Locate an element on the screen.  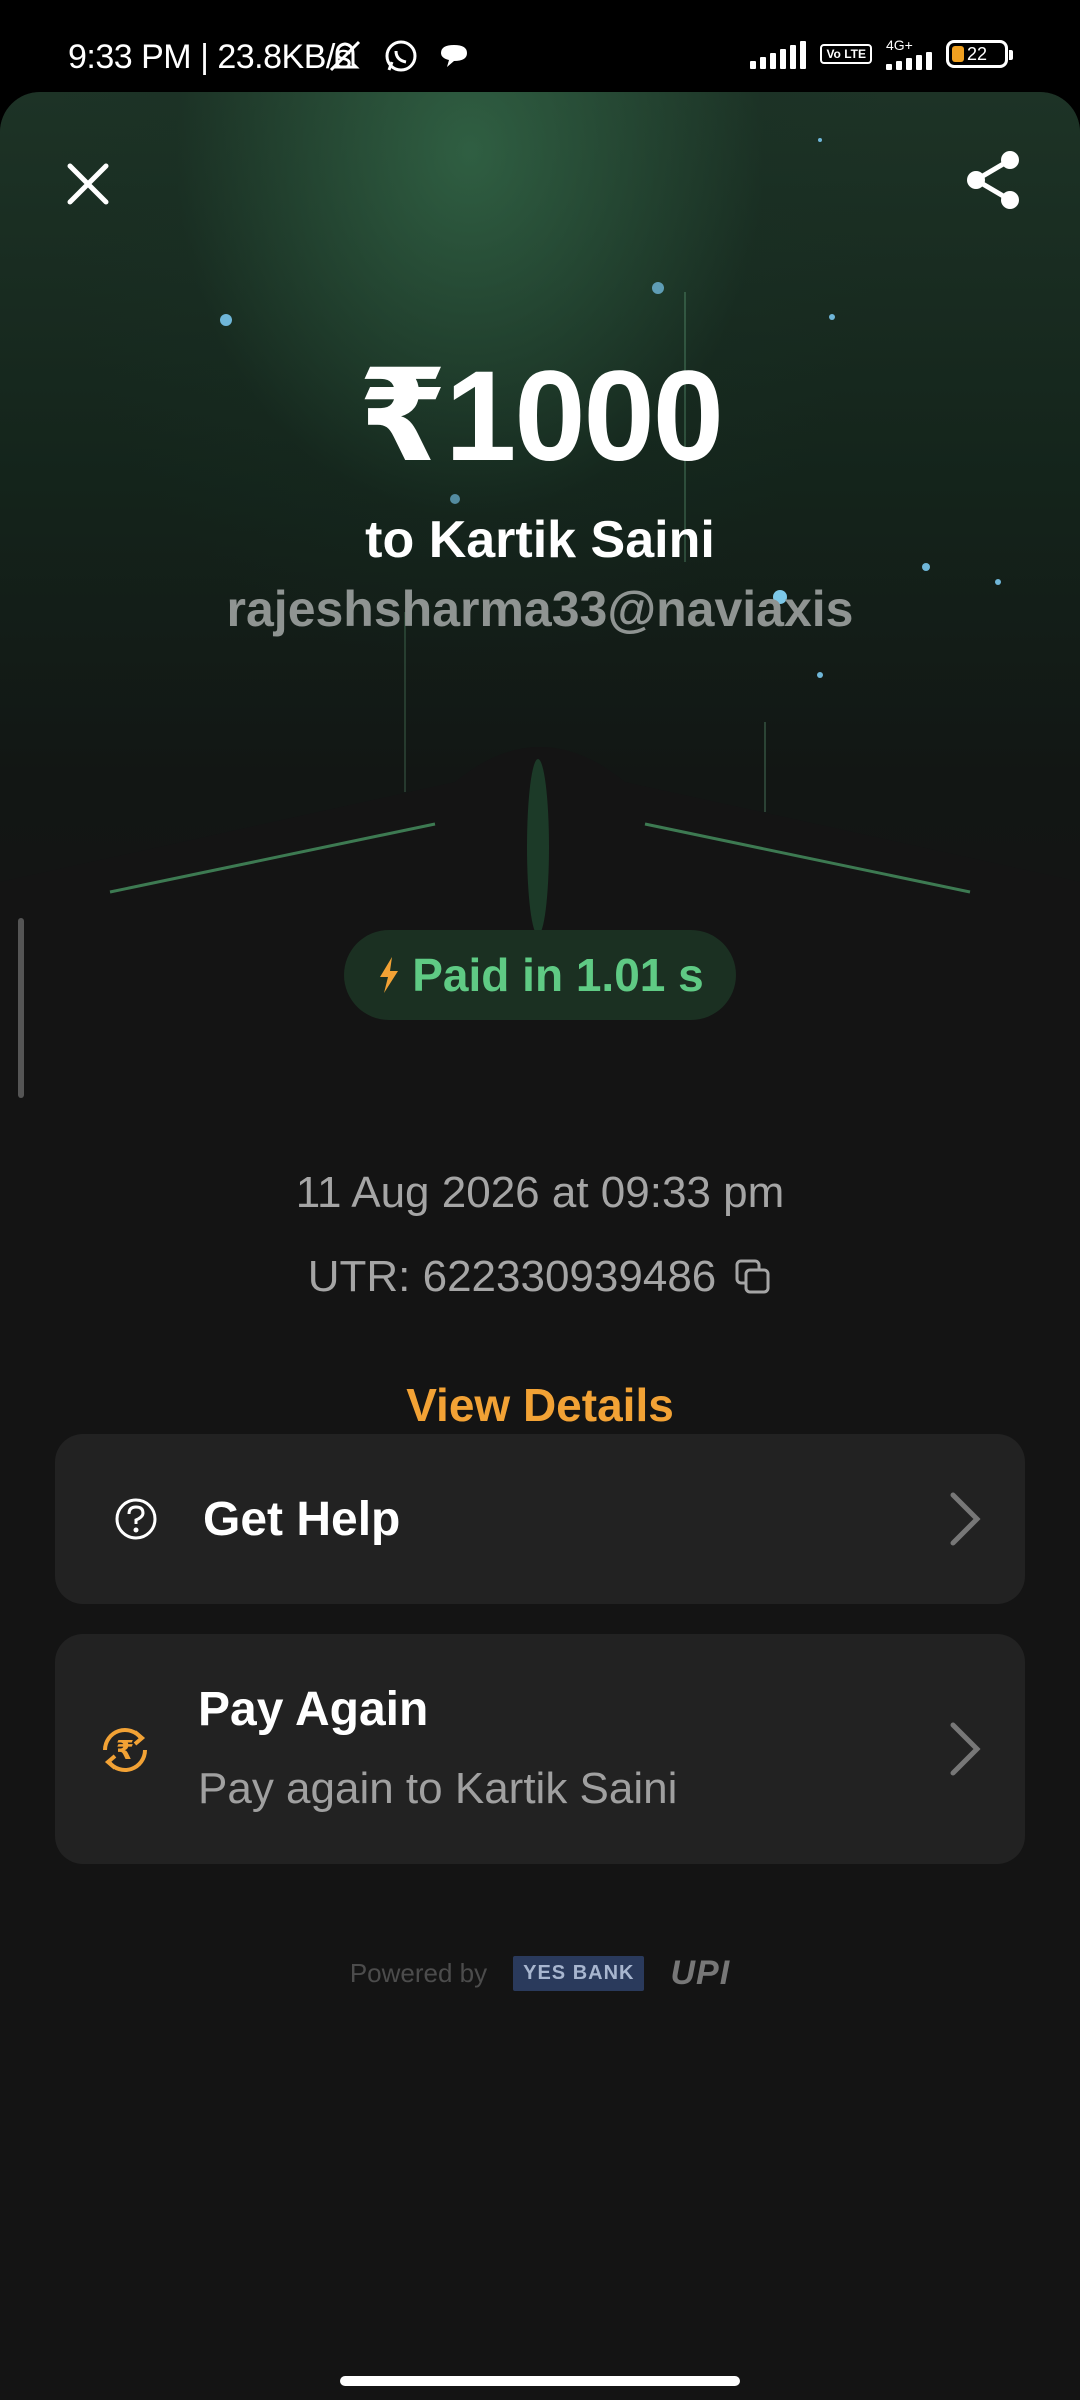
utr-row: UTR: 622330939486 is located at coordinates (540, 1277).